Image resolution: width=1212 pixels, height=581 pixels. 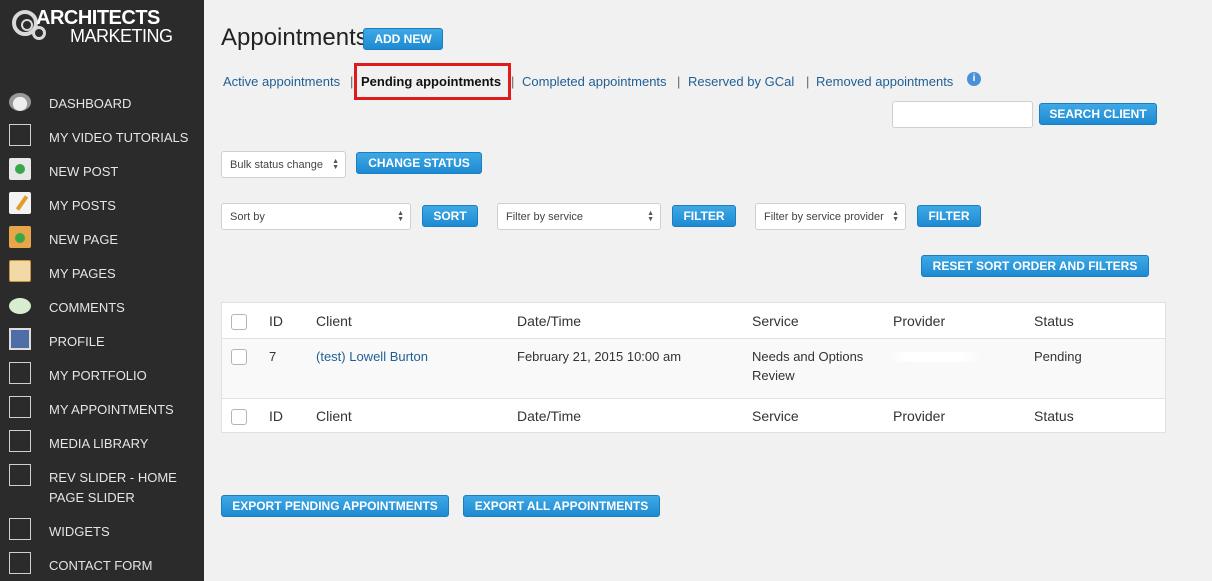 I want to click on client-link: (test) Lowell Burton, so click(x=372, y=356).